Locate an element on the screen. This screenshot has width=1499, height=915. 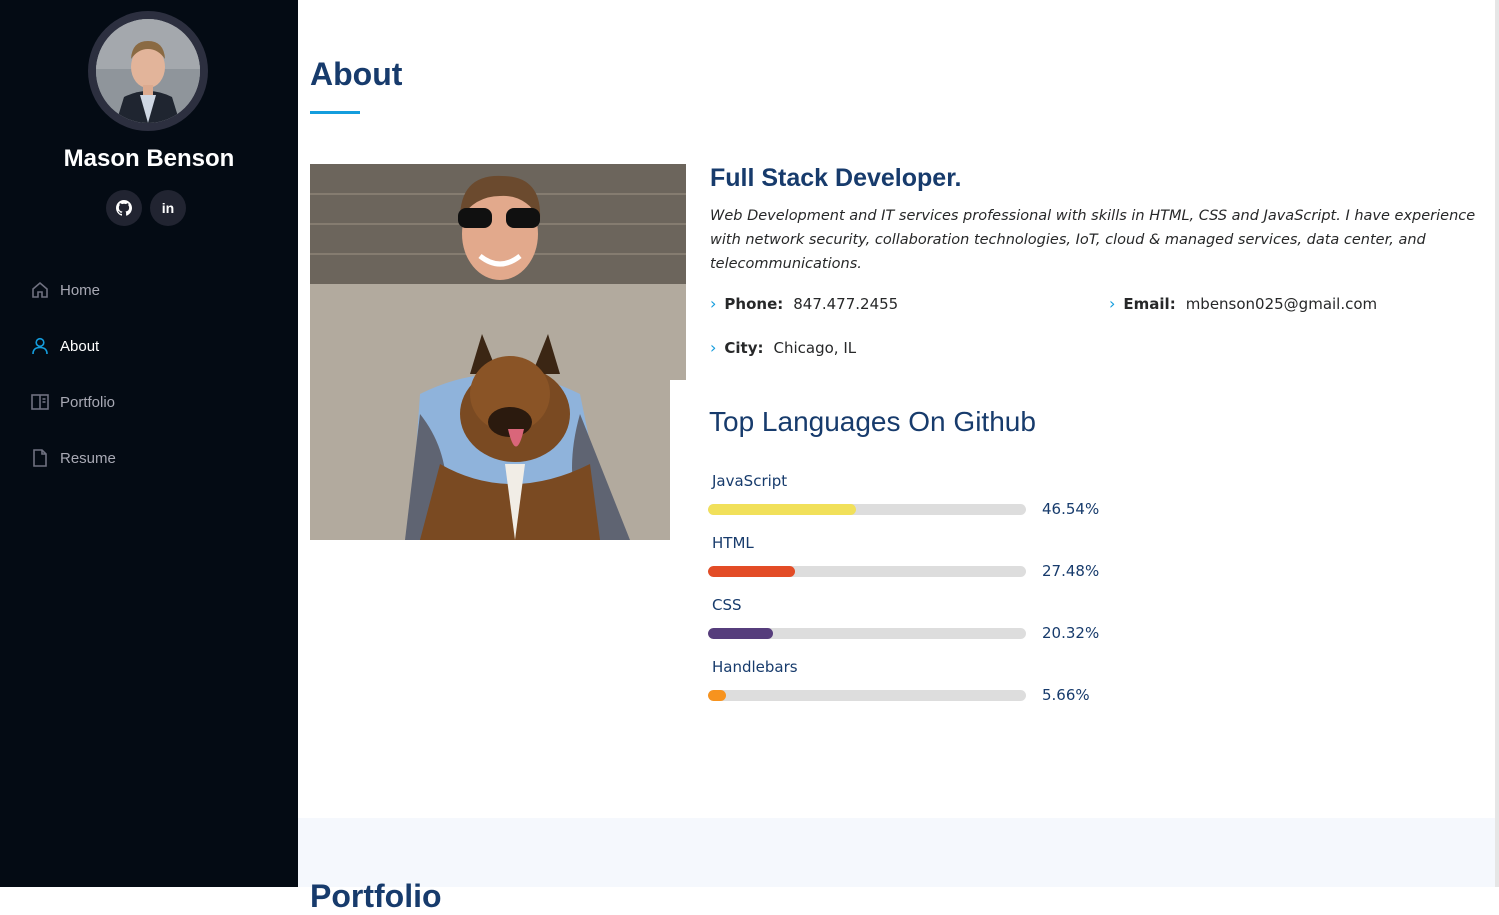
nav-item-resume: Resume is located at coordinates (149, 458).